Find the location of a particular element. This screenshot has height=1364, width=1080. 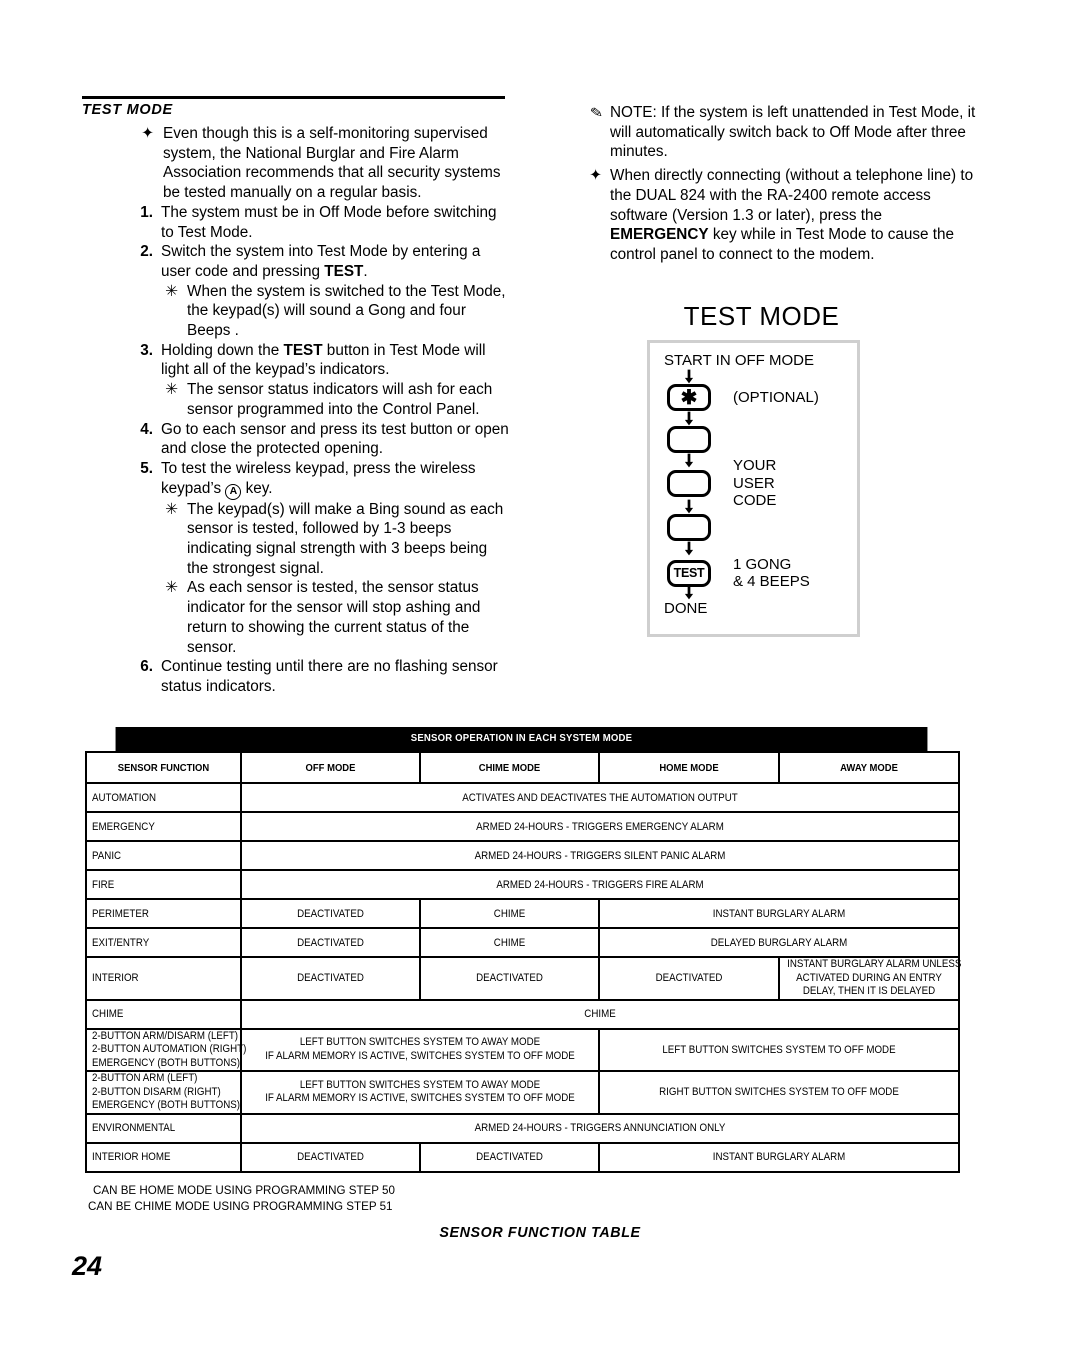

row-function-label: EMERGENCY is located at coordinates (163, 826).